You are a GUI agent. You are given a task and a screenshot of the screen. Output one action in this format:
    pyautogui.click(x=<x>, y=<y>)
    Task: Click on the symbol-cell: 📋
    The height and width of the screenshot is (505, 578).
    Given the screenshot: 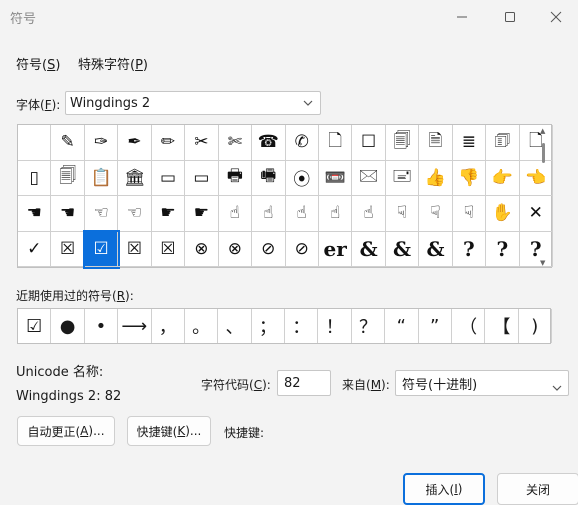 What is the action you would take?
    pyautogui.click(x=101, y=178)
    